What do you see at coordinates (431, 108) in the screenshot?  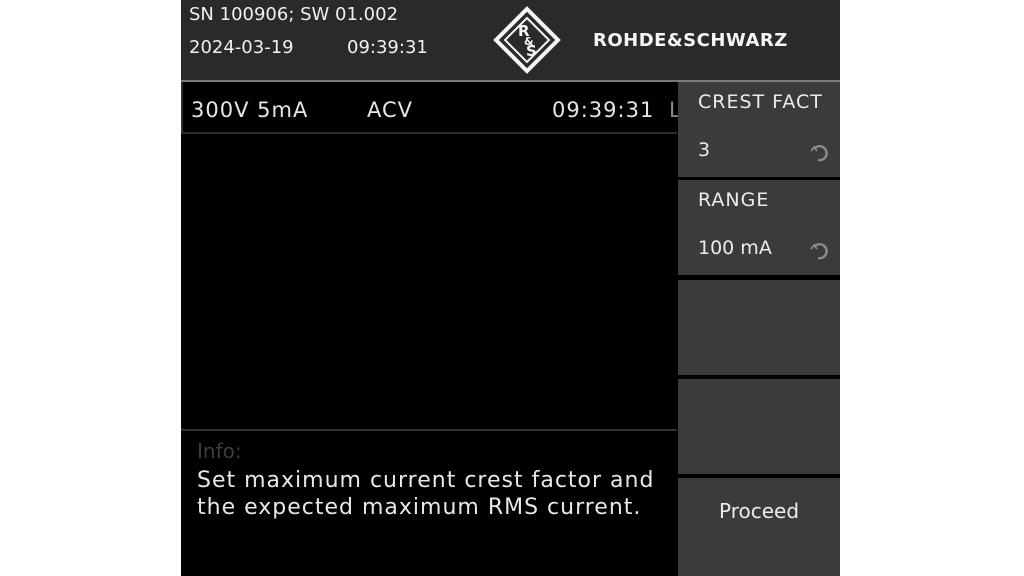 I see `status-line: 300V 5mA ACV 09:39:31 L` at bounding box center [431, 108].